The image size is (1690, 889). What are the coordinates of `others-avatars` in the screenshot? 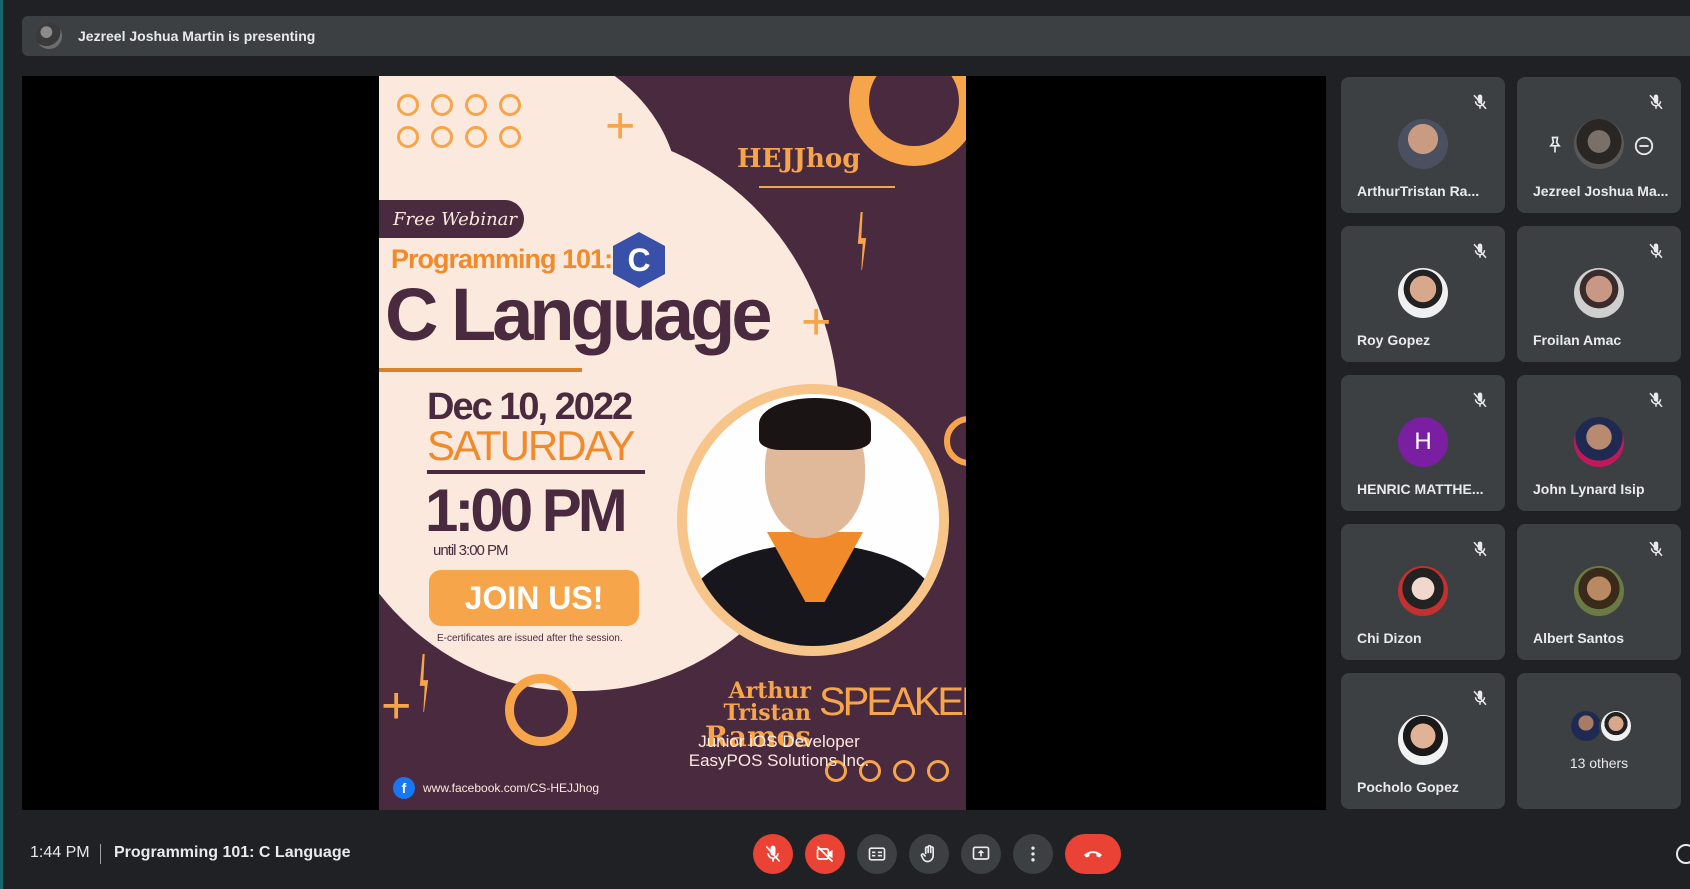 It's located at (1601, 726).